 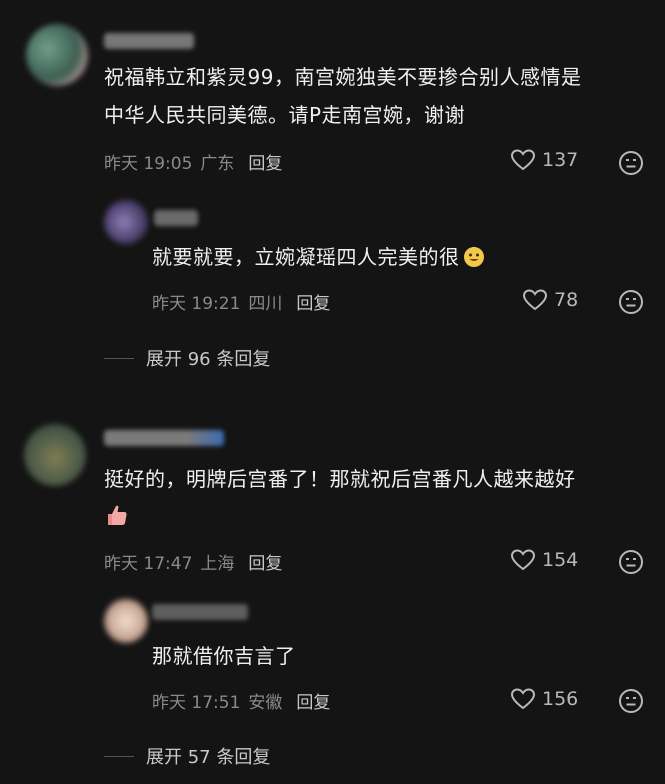 I want to click on reply-meta: 昨天 19:21 四川 回复, so click(x=241, y=301).